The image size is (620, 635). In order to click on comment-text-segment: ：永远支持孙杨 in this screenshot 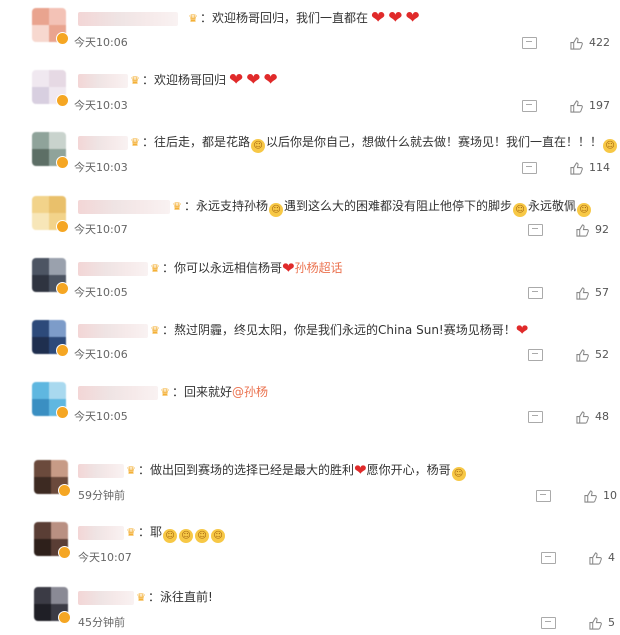, I will do `click(226, 206)`.